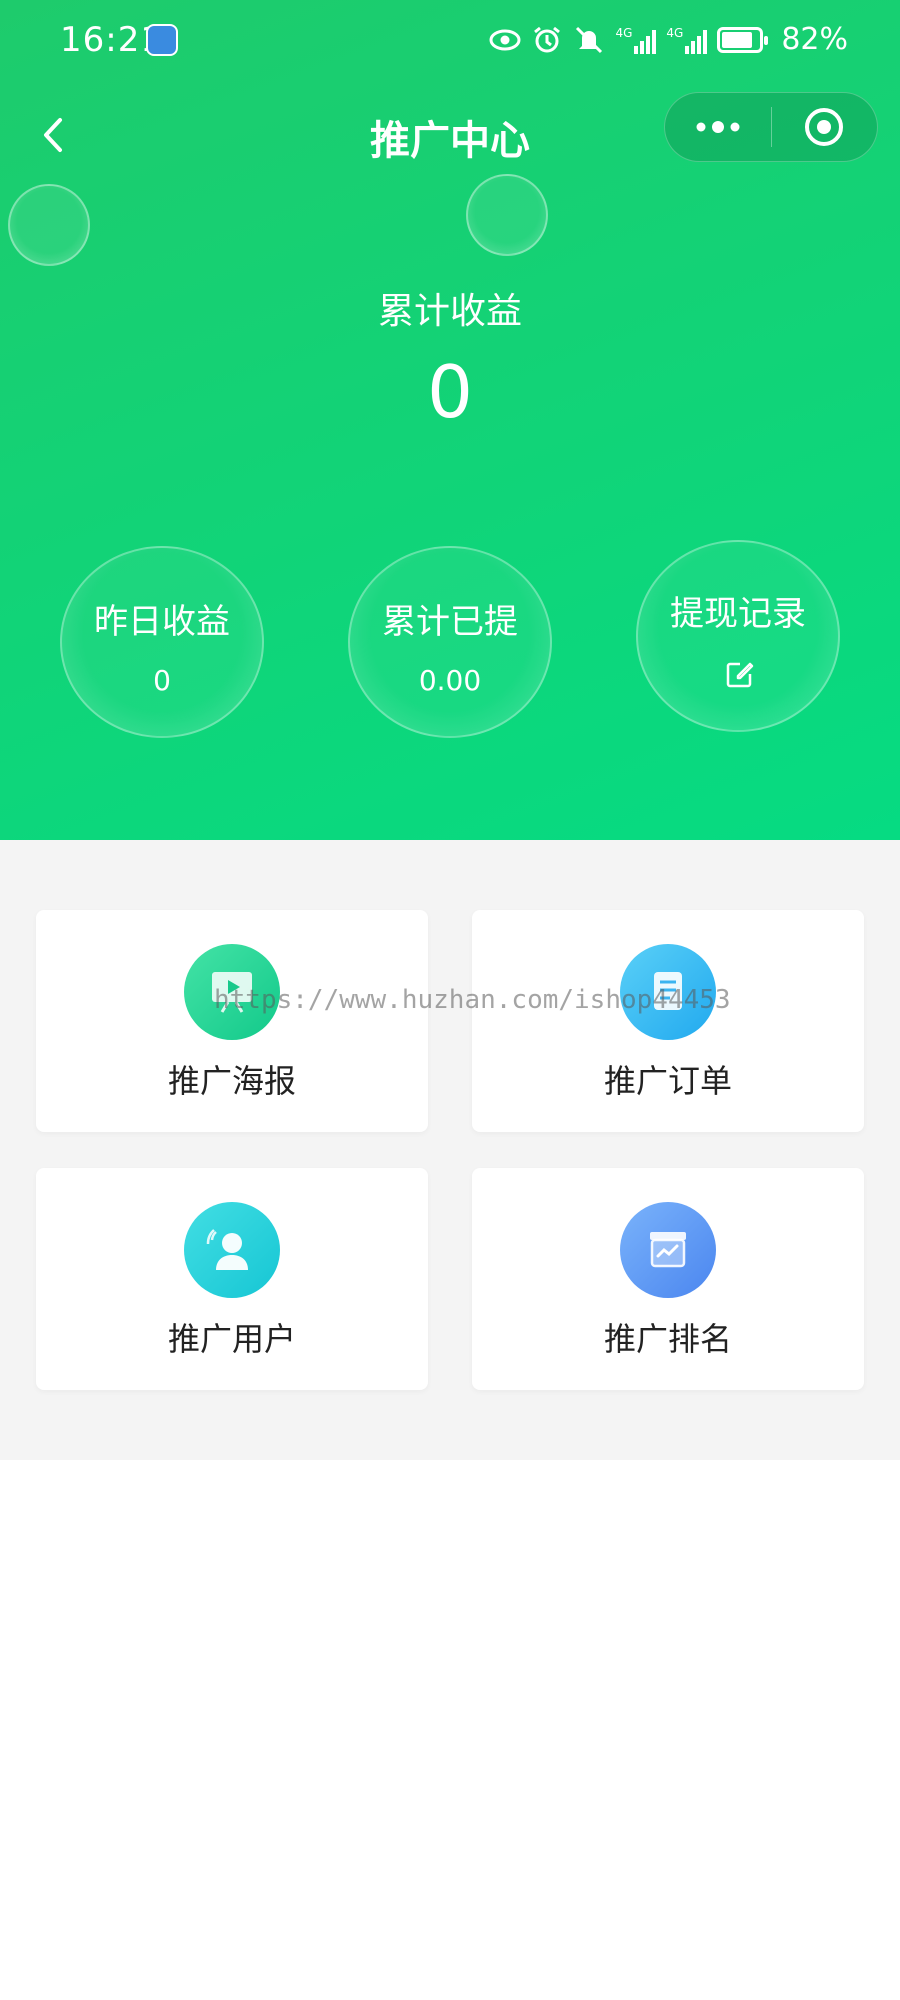 The width and height of the screenshot is (900, 2000). I want to click on eye-icon, so click(505, 39).